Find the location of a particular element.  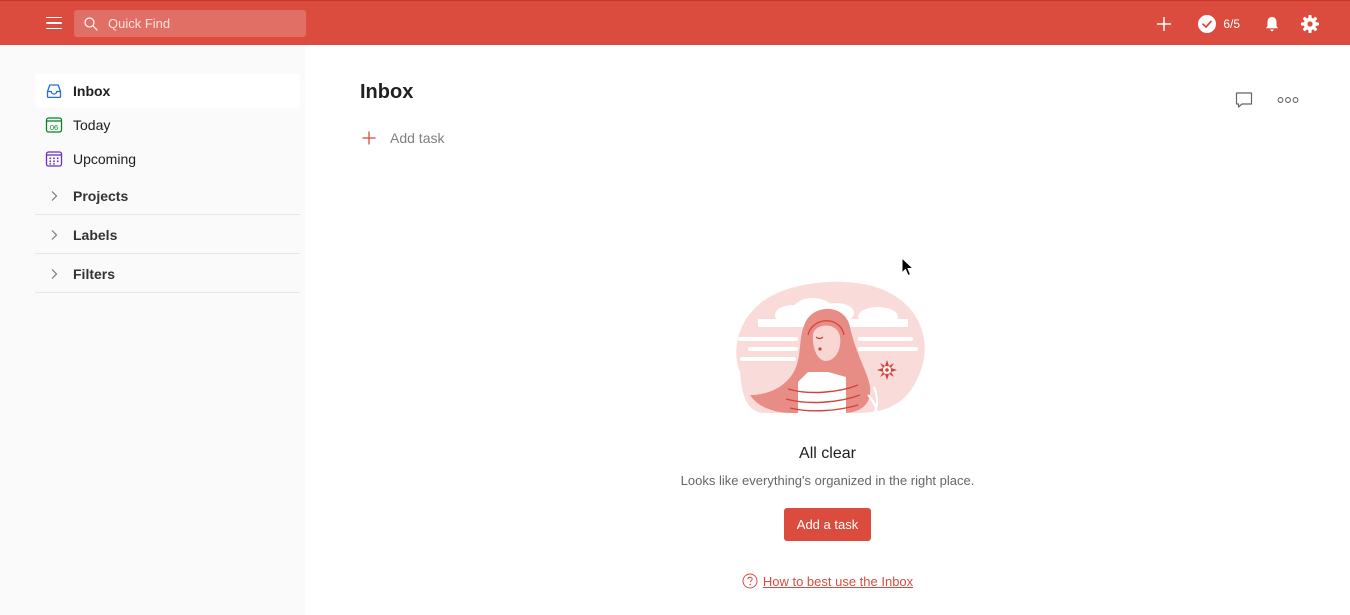

add-task-button: Add task is located at coordinates (402, 138).